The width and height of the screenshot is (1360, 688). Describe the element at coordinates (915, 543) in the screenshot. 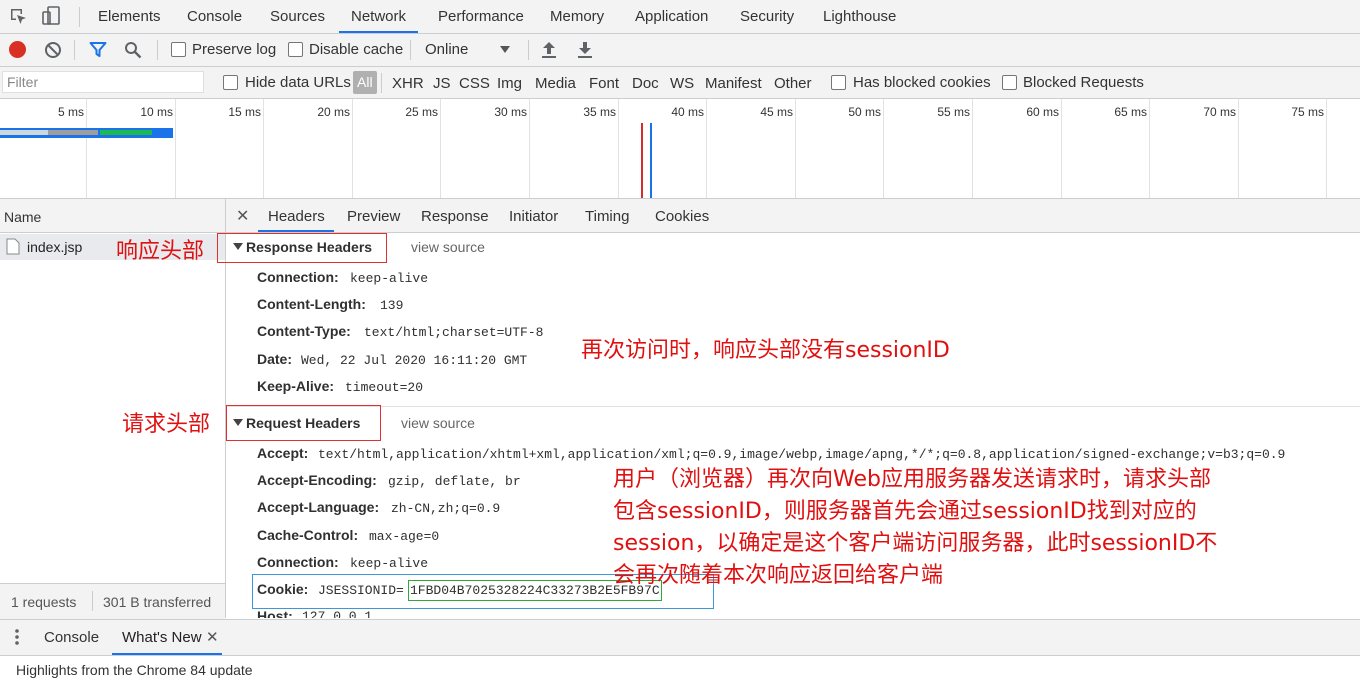

I see `request-note-line: session，以确定是这个客户端访问服务器，此时sessionID不` at that location.